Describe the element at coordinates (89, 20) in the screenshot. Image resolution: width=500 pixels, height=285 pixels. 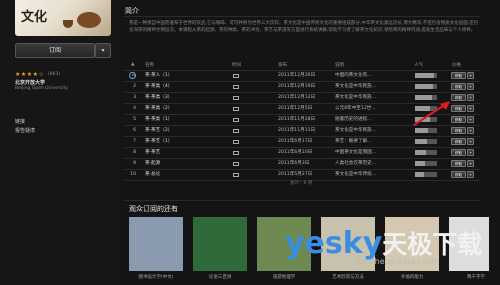
I see `teapot-icon` at that location.